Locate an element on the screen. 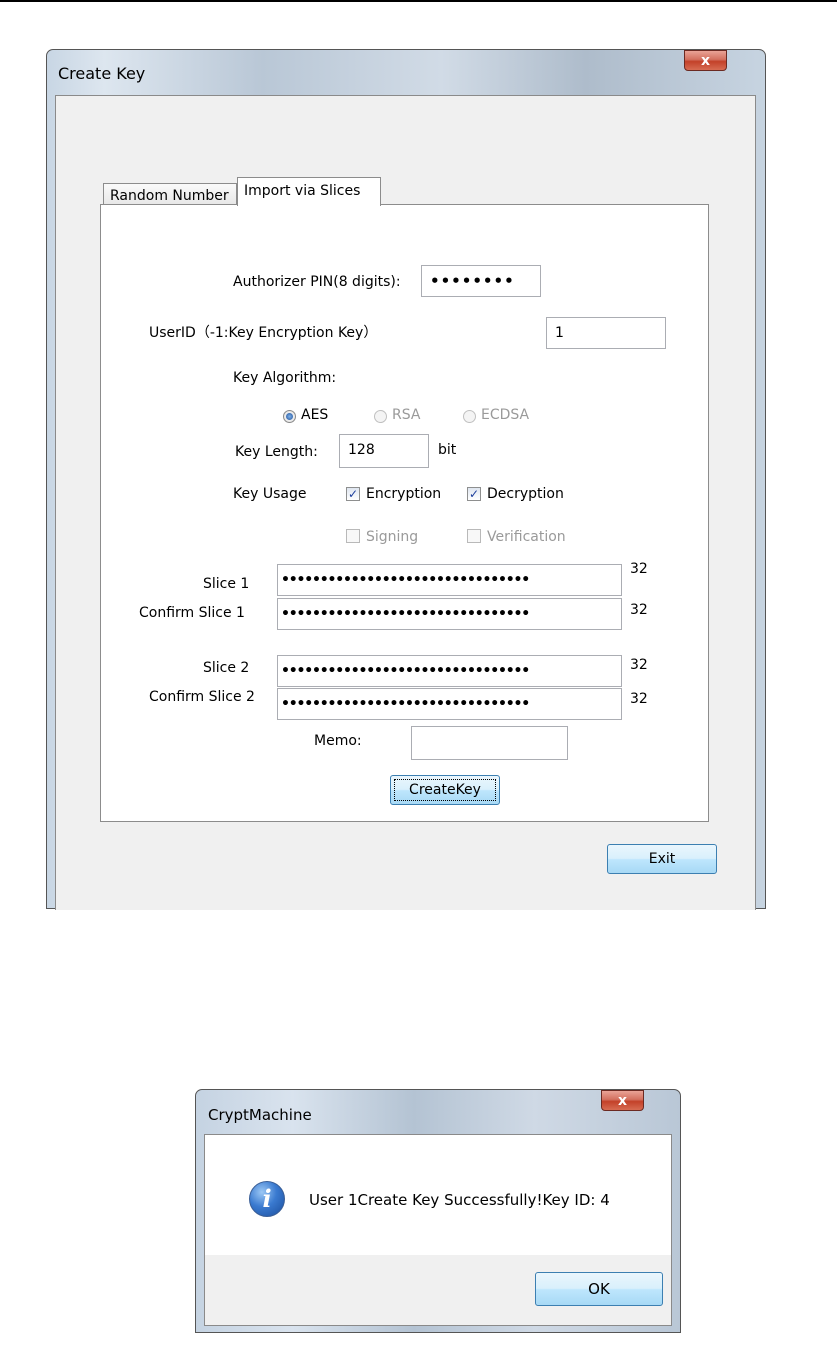  confirm-slice-1-input: •••••••••••••••••••••••••••••••• is located at coordinates (449, 614).